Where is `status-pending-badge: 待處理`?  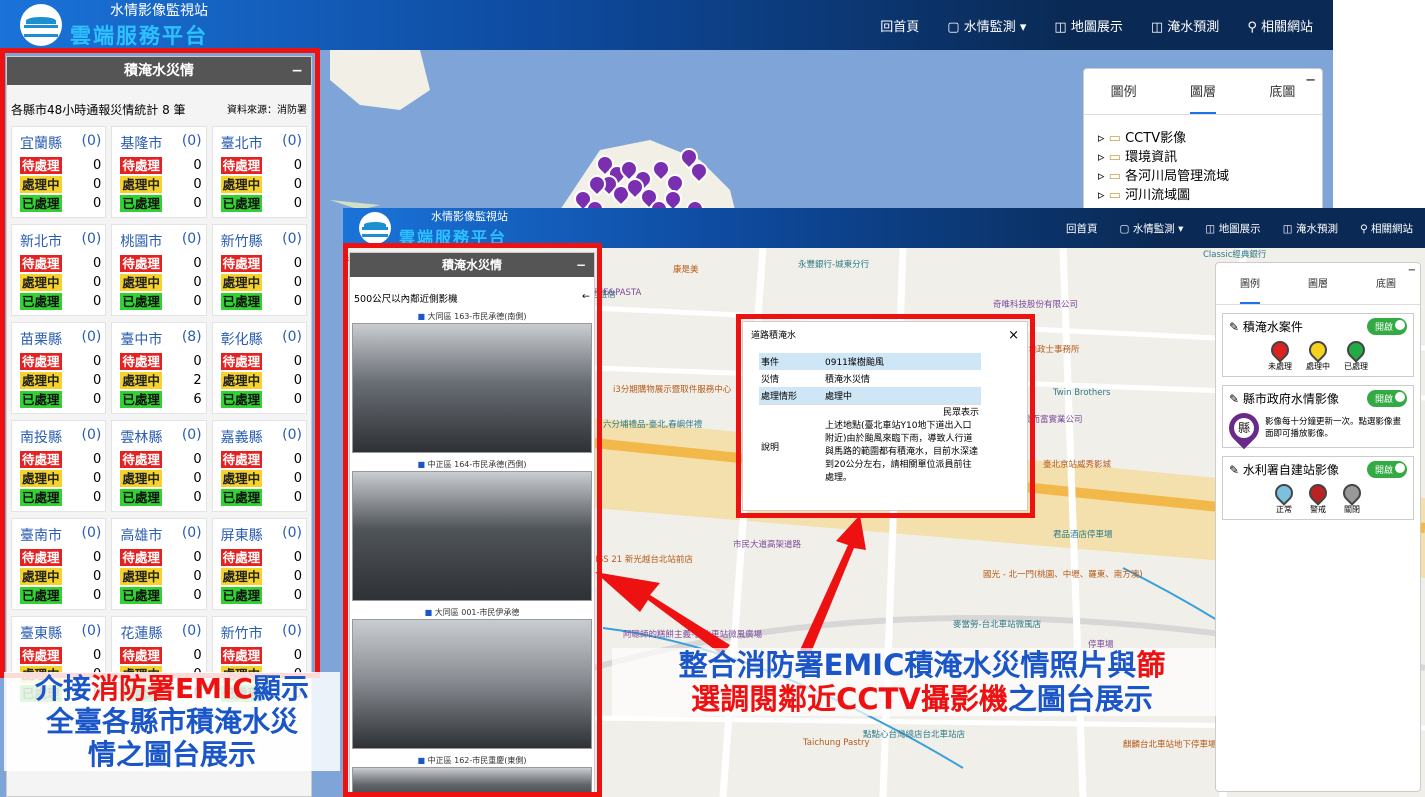
status-pending-badge: 待處理 is located at coordinates (41, 655).